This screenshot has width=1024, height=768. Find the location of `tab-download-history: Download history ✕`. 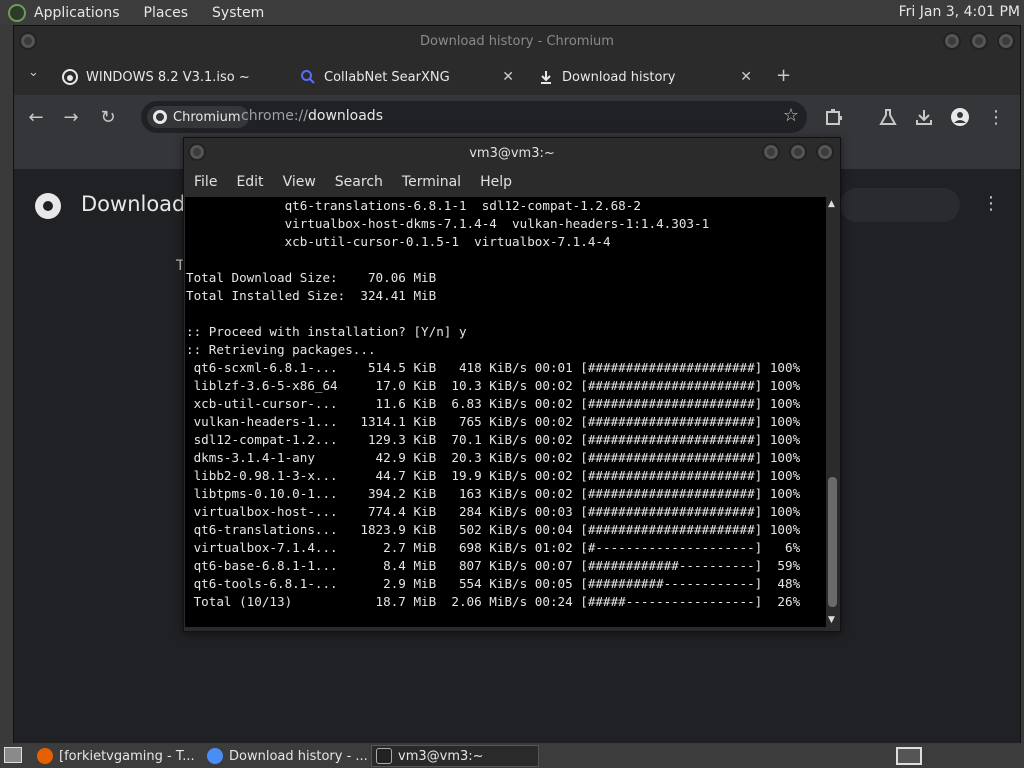

tab-download-history: Download history ✕ is located at coordinates (645, 77).